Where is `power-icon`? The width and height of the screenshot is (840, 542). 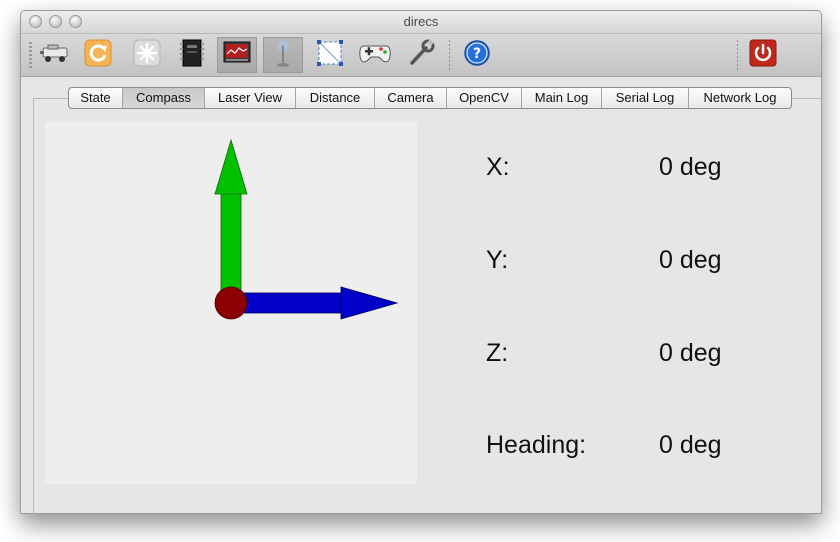 power-icon is located at coordinates (763, 55).